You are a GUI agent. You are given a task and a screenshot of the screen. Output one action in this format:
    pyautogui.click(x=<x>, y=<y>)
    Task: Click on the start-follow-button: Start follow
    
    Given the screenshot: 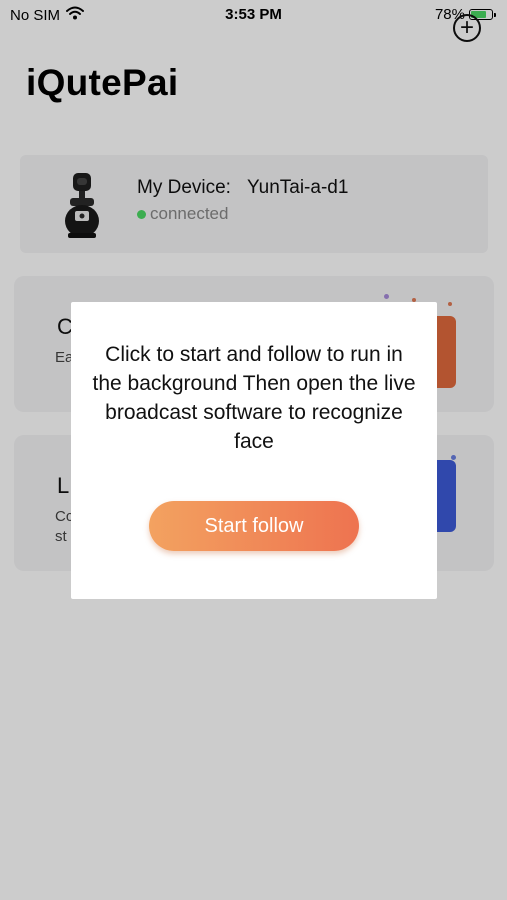 What is the action you would take?
    pyautogui.click(x=254, y=526)
    